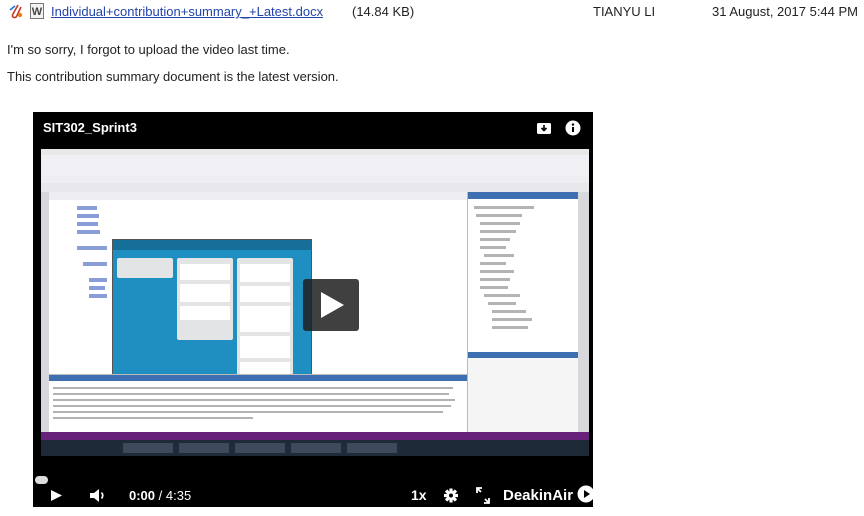 This screenshot has height=516, width=864. I want to click on play-overlay-button, so click(331, 305).